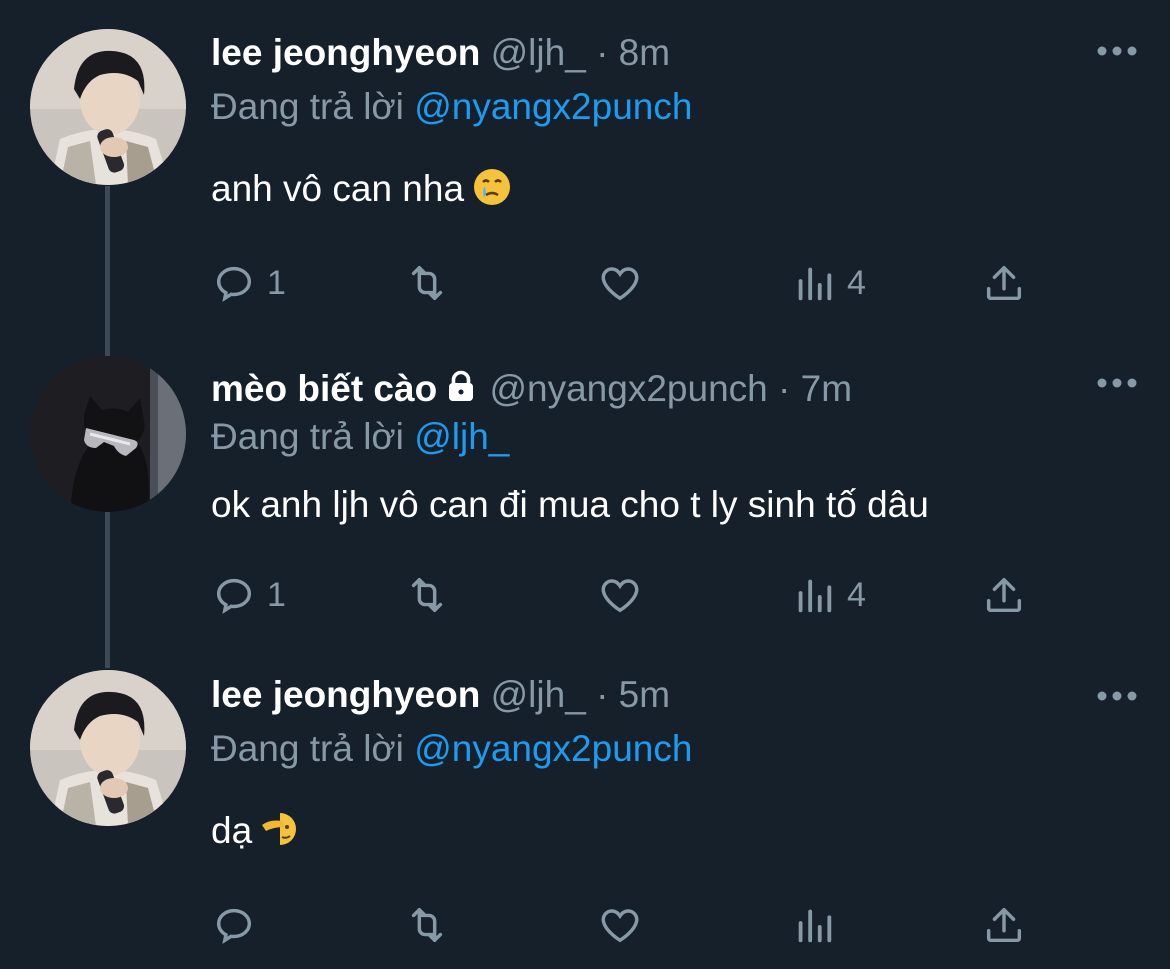 The image size is (1170, 969). Describe the element at coordinates (628, 388) in the screenshot. I see `user-handle: @nyangx2punch` at that location.